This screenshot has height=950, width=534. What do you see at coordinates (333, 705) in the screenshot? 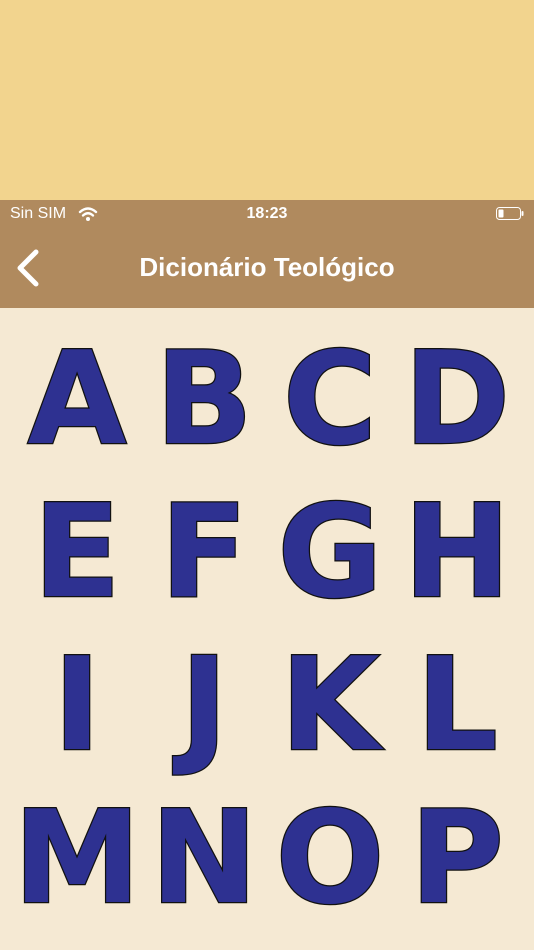
I see `letter-glyph: K` at bounding box center [333, 705].